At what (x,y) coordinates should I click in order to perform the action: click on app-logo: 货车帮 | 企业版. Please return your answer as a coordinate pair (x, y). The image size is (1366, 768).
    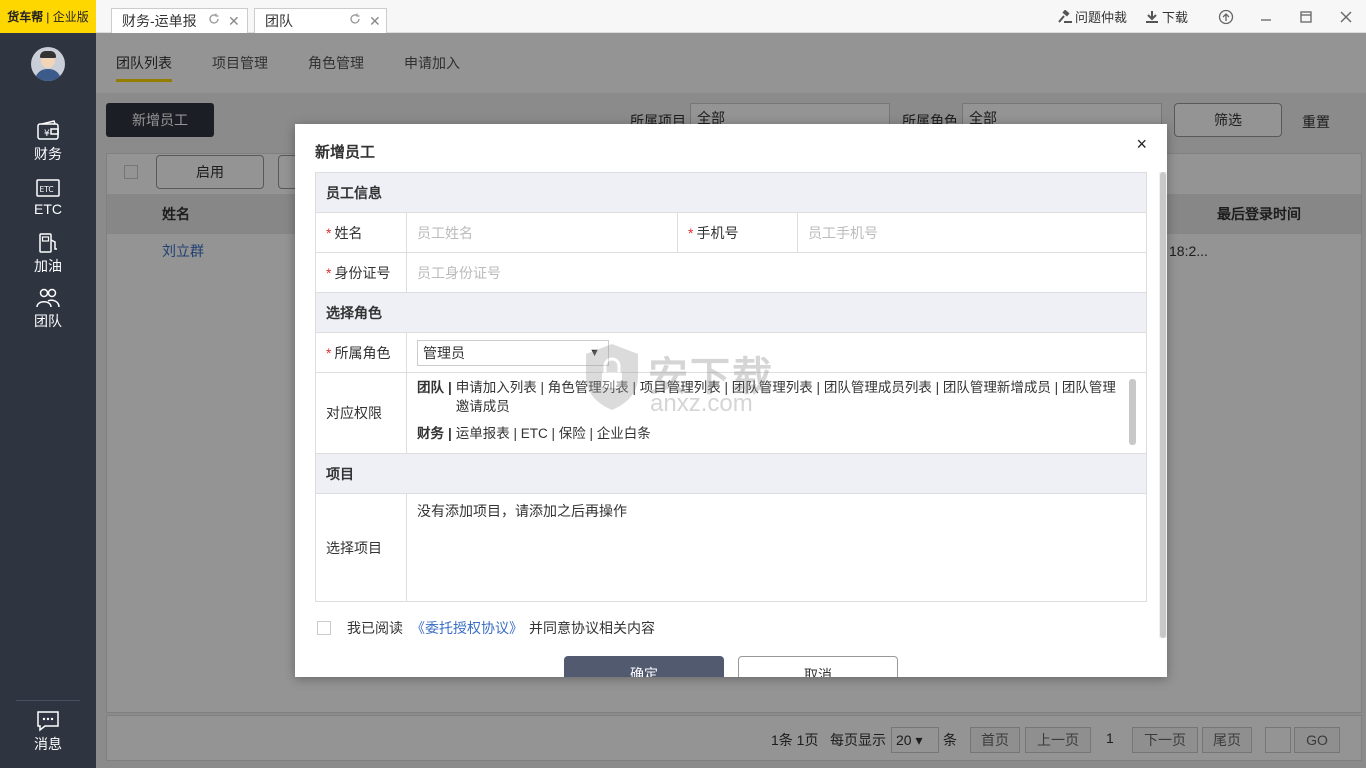
    Looking at the image, I should click on (48, 16).